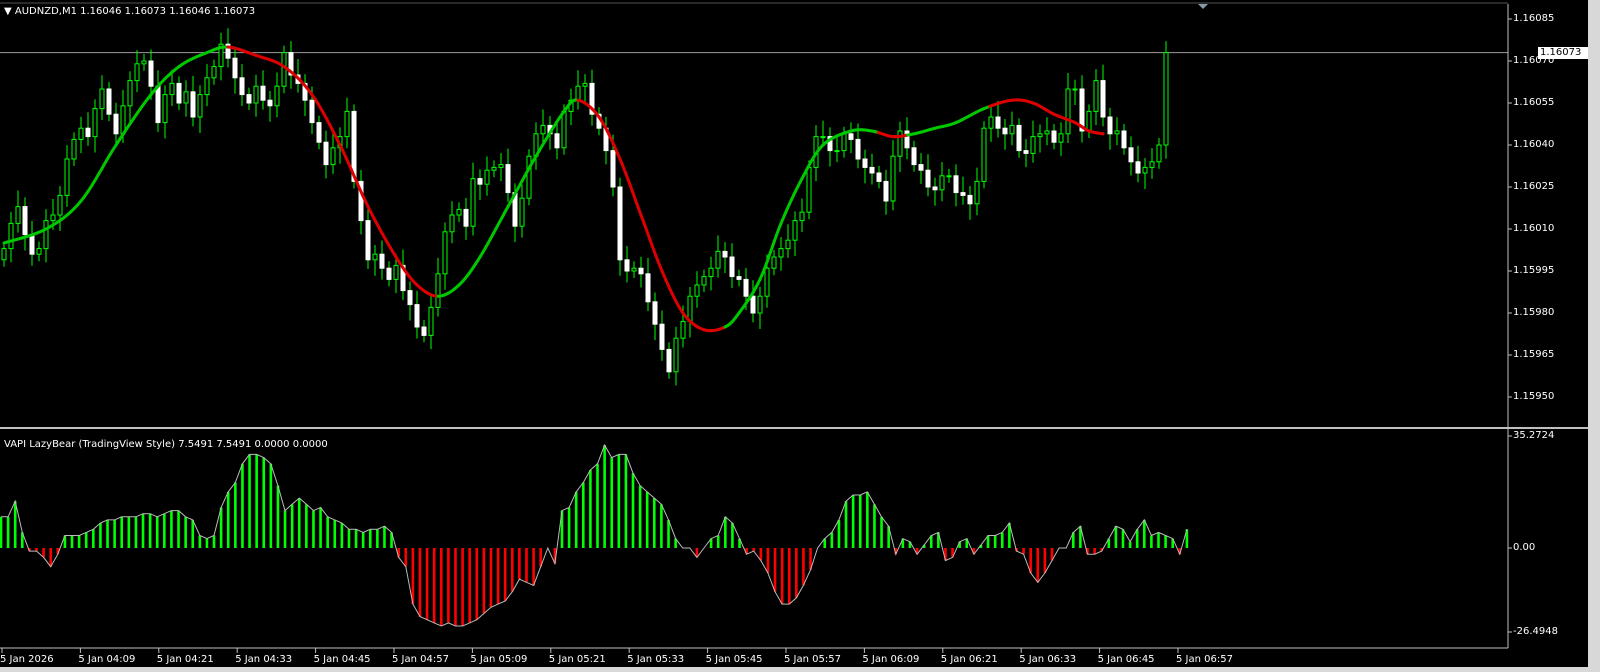  I want to click on time-tick-label: 5 Jan 05:33, so click(656, 659).